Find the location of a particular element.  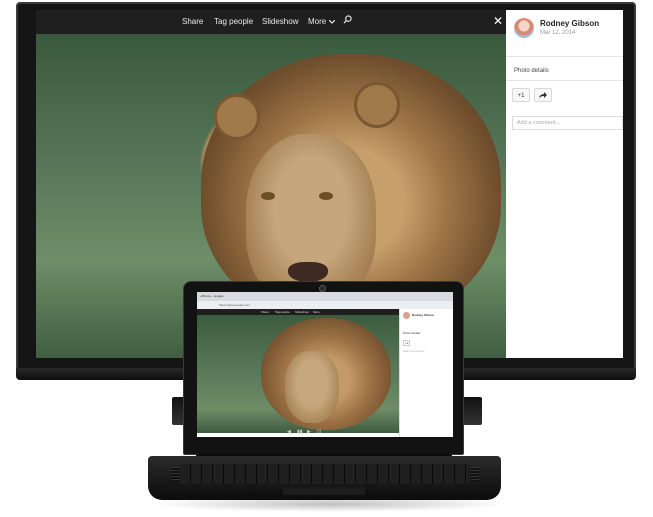

search-icon is located at coordinates (347, 20).